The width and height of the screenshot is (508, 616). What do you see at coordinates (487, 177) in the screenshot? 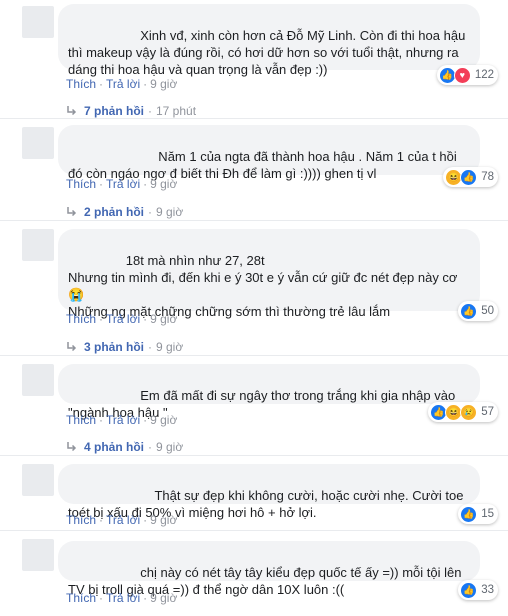
I see `reaction-count: 78` at bounding box center [487, 177].